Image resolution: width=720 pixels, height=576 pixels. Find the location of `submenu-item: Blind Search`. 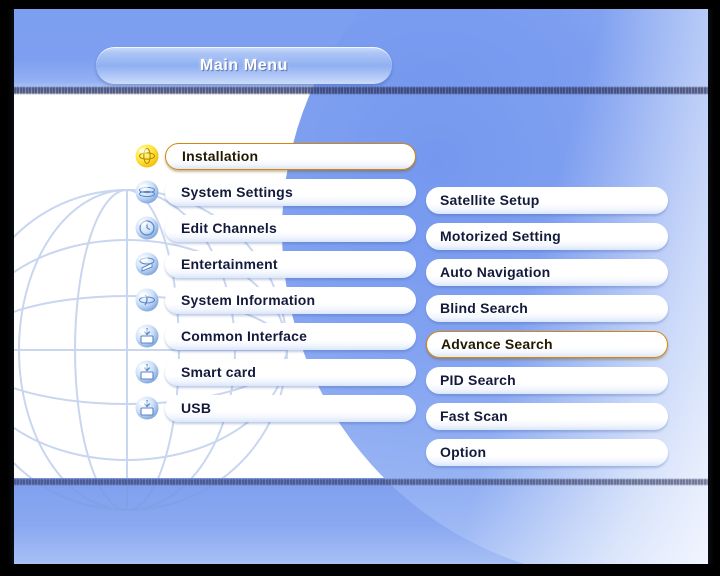

submenu-item: Blind Search is located at coordinates (547, 308).